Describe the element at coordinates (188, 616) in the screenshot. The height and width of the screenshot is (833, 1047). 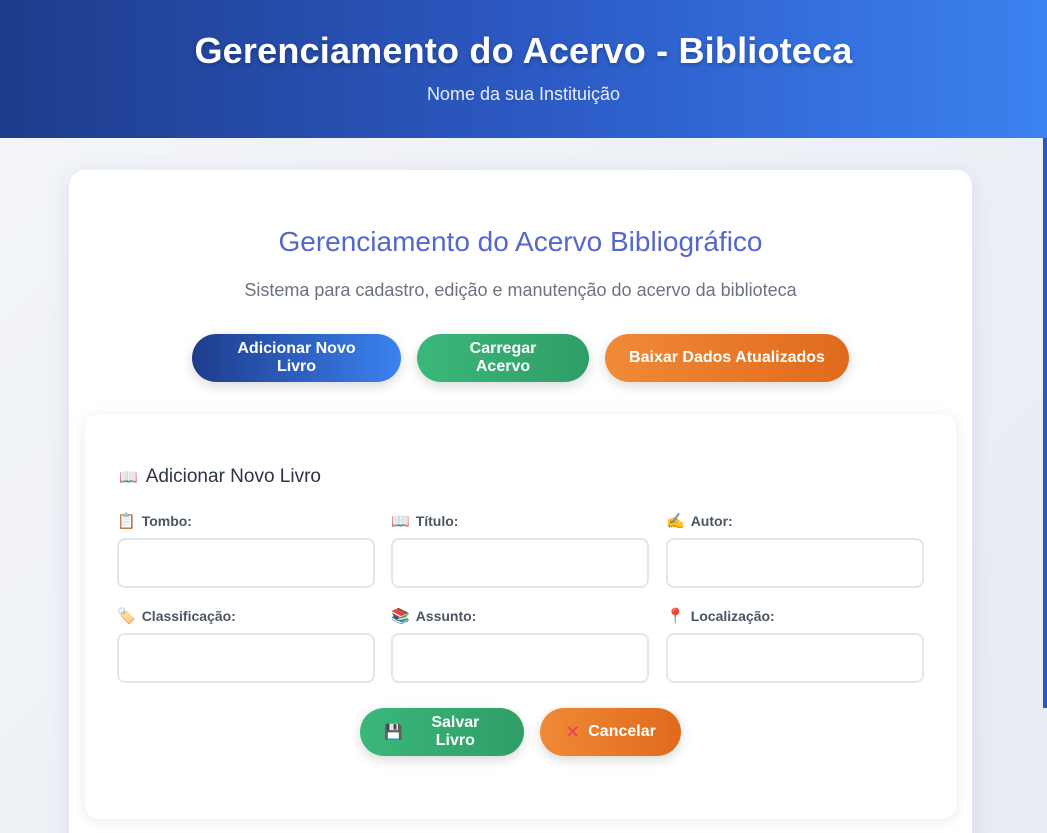
I see `classificacao-label-text: Classificação:` at that location.